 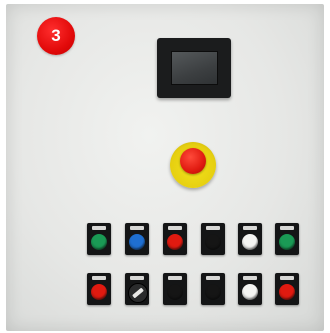 I want to click on hmi-screen, so click(x=194, y=68).